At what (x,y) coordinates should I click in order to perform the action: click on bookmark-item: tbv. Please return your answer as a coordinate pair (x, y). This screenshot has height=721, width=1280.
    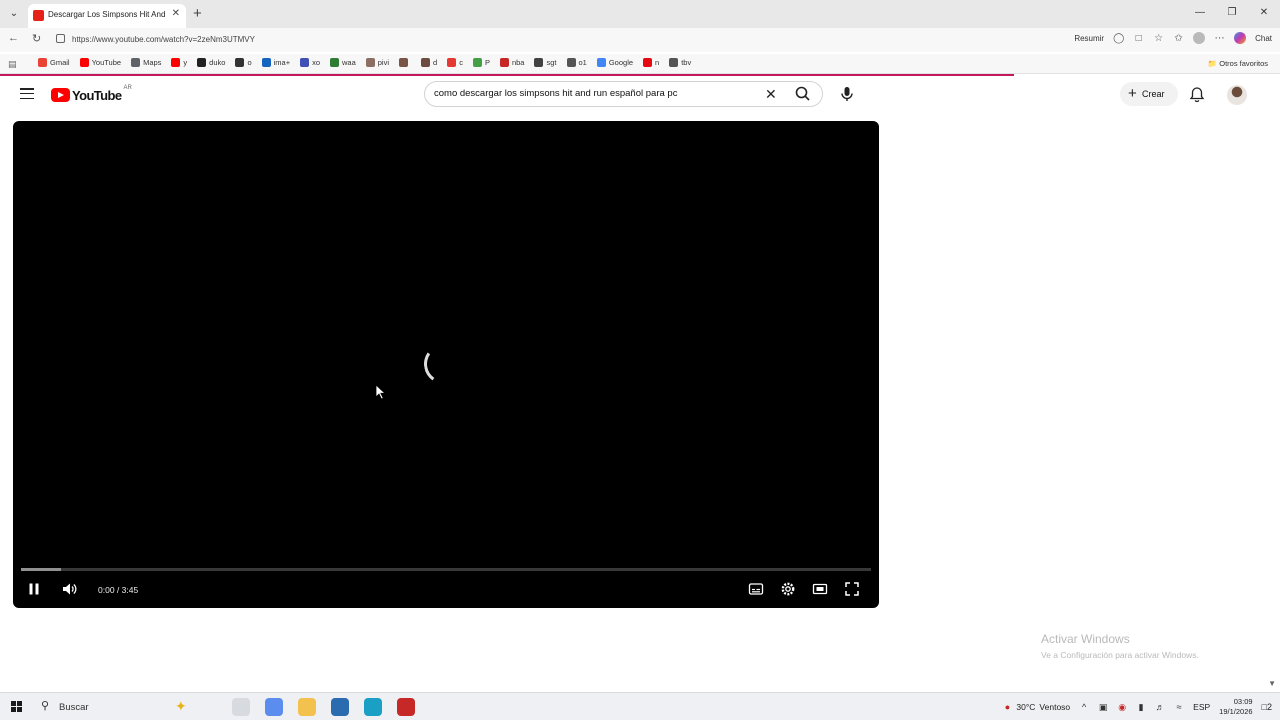
    Looking at the image, I should click on (680, 62).